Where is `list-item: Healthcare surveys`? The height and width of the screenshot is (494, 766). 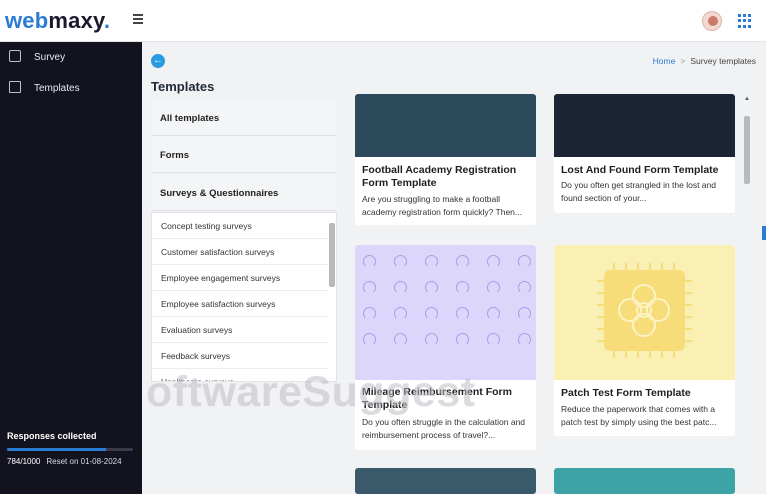 list-item: Healthcare surveys is located at coordinates (240, 375).